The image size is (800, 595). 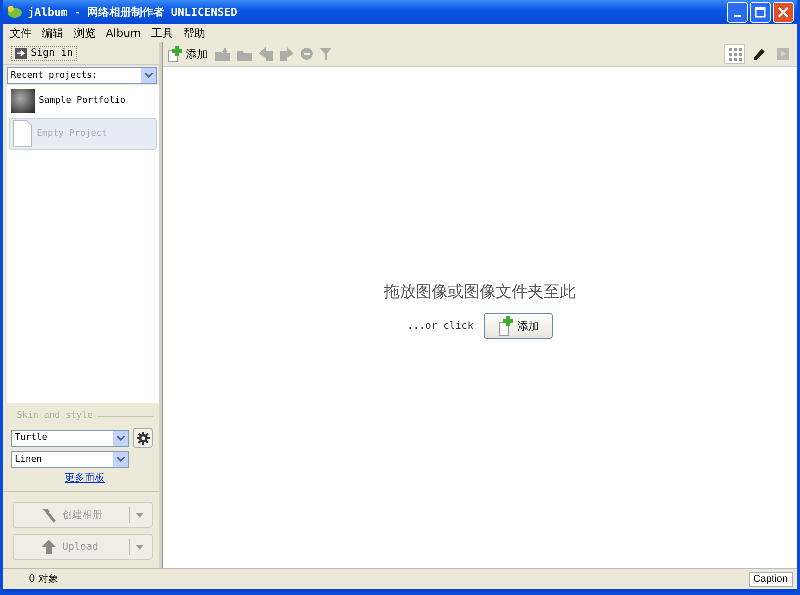 What do you see at coordinates (194, 33) in the screenshot?
I see `menu-item: 帮助` at bounding box center [194, 33].